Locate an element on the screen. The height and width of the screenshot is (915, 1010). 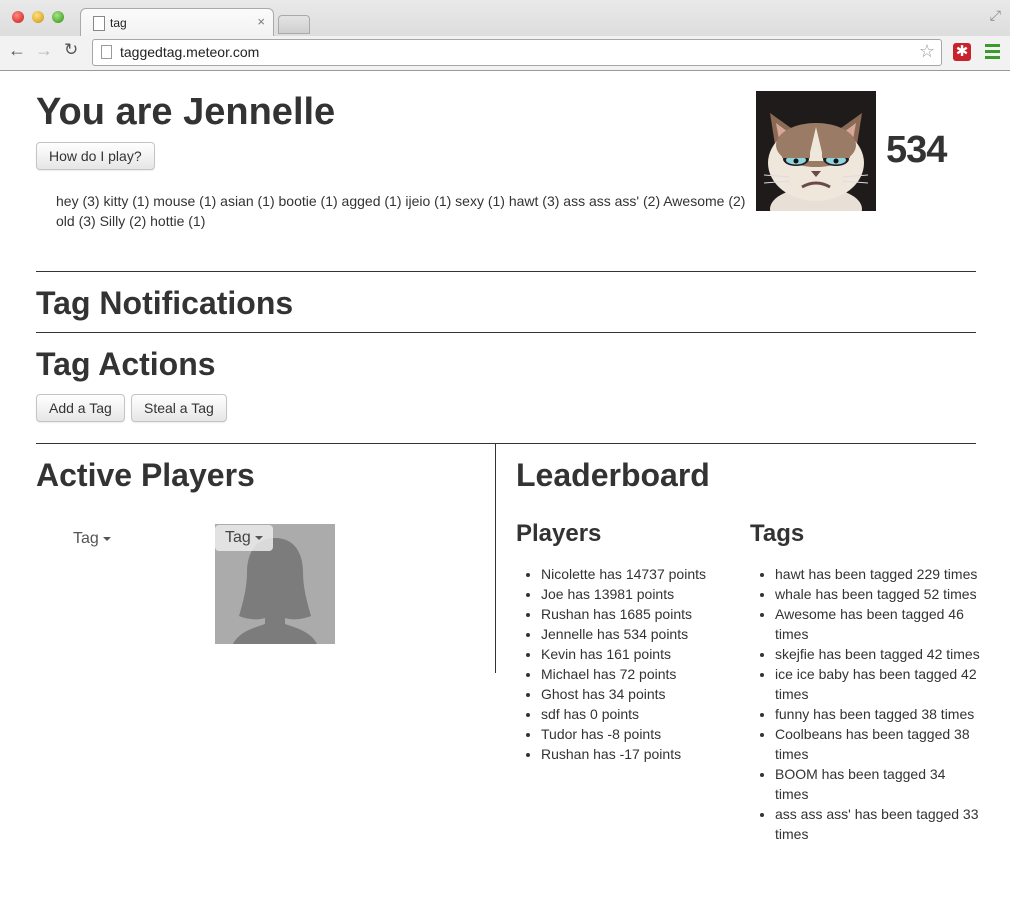
browser-chrome: tag × ⤢ ← → ↻ taggedtag.meteor.com ☆ ✱ is located at coordinates (505, 35).